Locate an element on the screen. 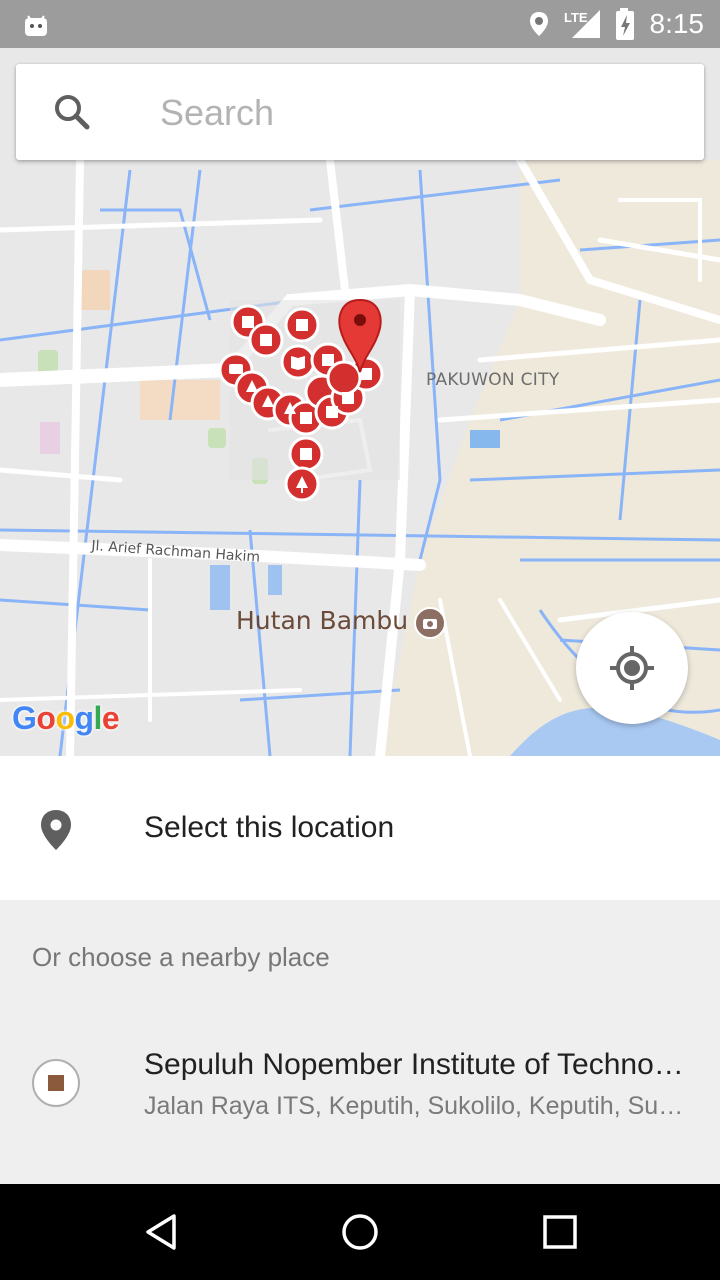 This screenshot has height=1280, width=720. search-bar: Search is located at coordinates (360, 112).